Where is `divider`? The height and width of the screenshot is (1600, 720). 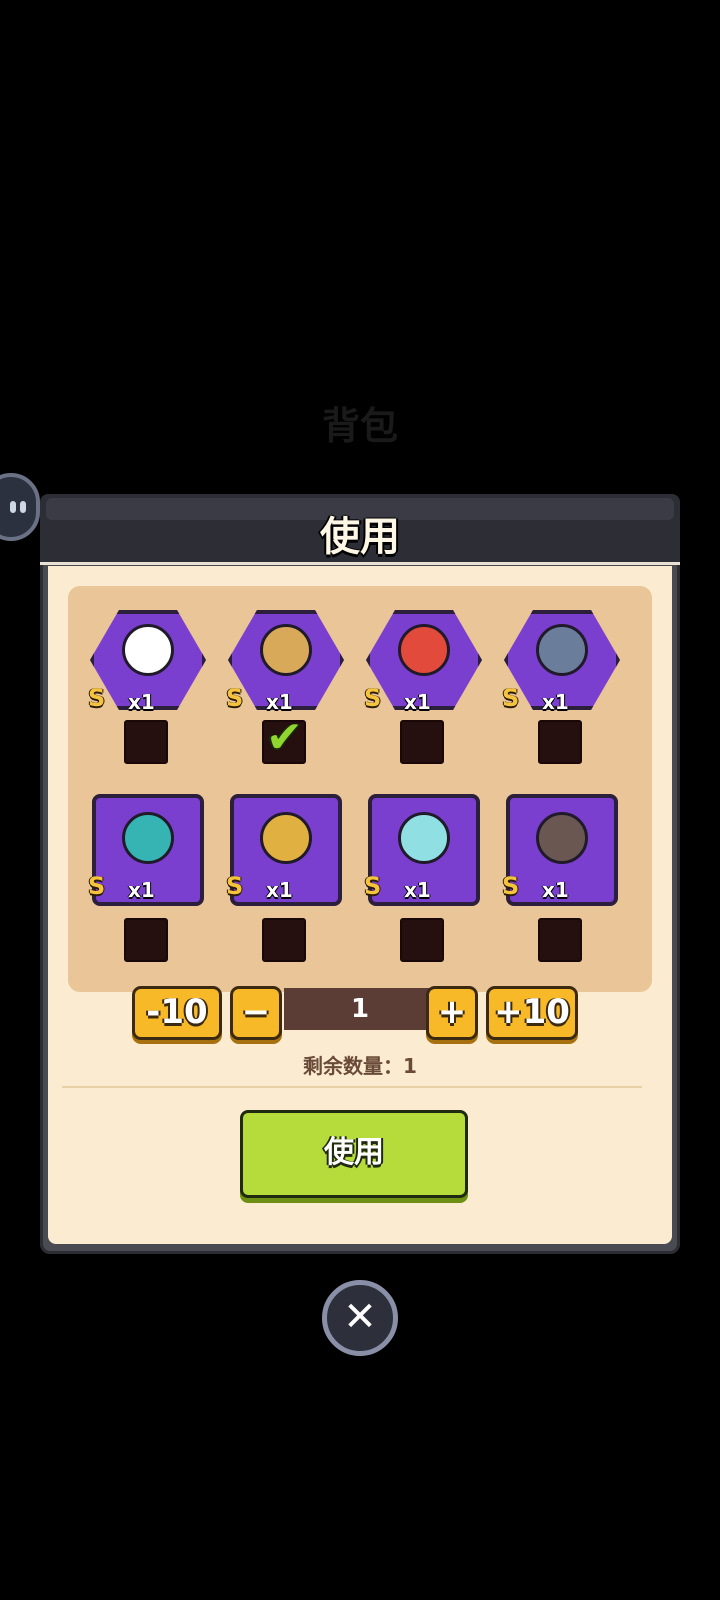 divider is located at coordinates (352, 1087).